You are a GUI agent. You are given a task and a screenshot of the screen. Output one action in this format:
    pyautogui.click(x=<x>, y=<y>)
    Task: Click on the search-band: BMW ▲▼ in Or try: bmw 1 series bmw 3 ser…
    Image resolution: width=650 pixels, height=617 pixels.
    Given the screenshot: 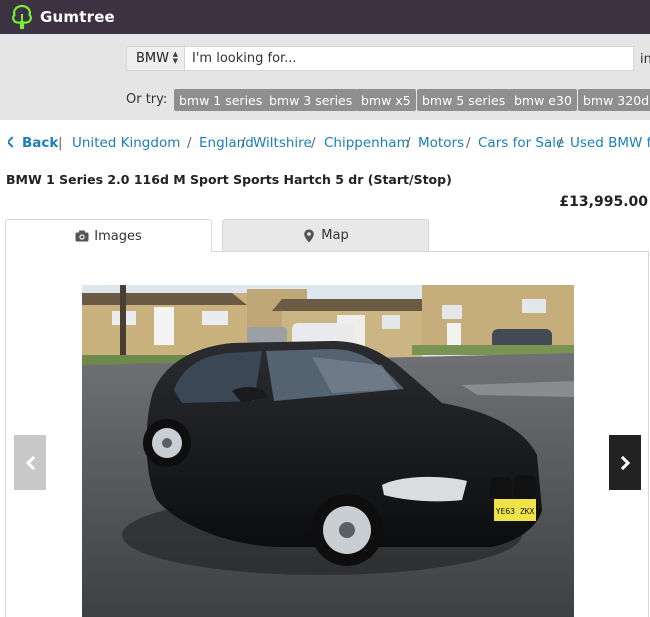 What is the action you would take?
    pyautogui.click(x=325, y=77)
    